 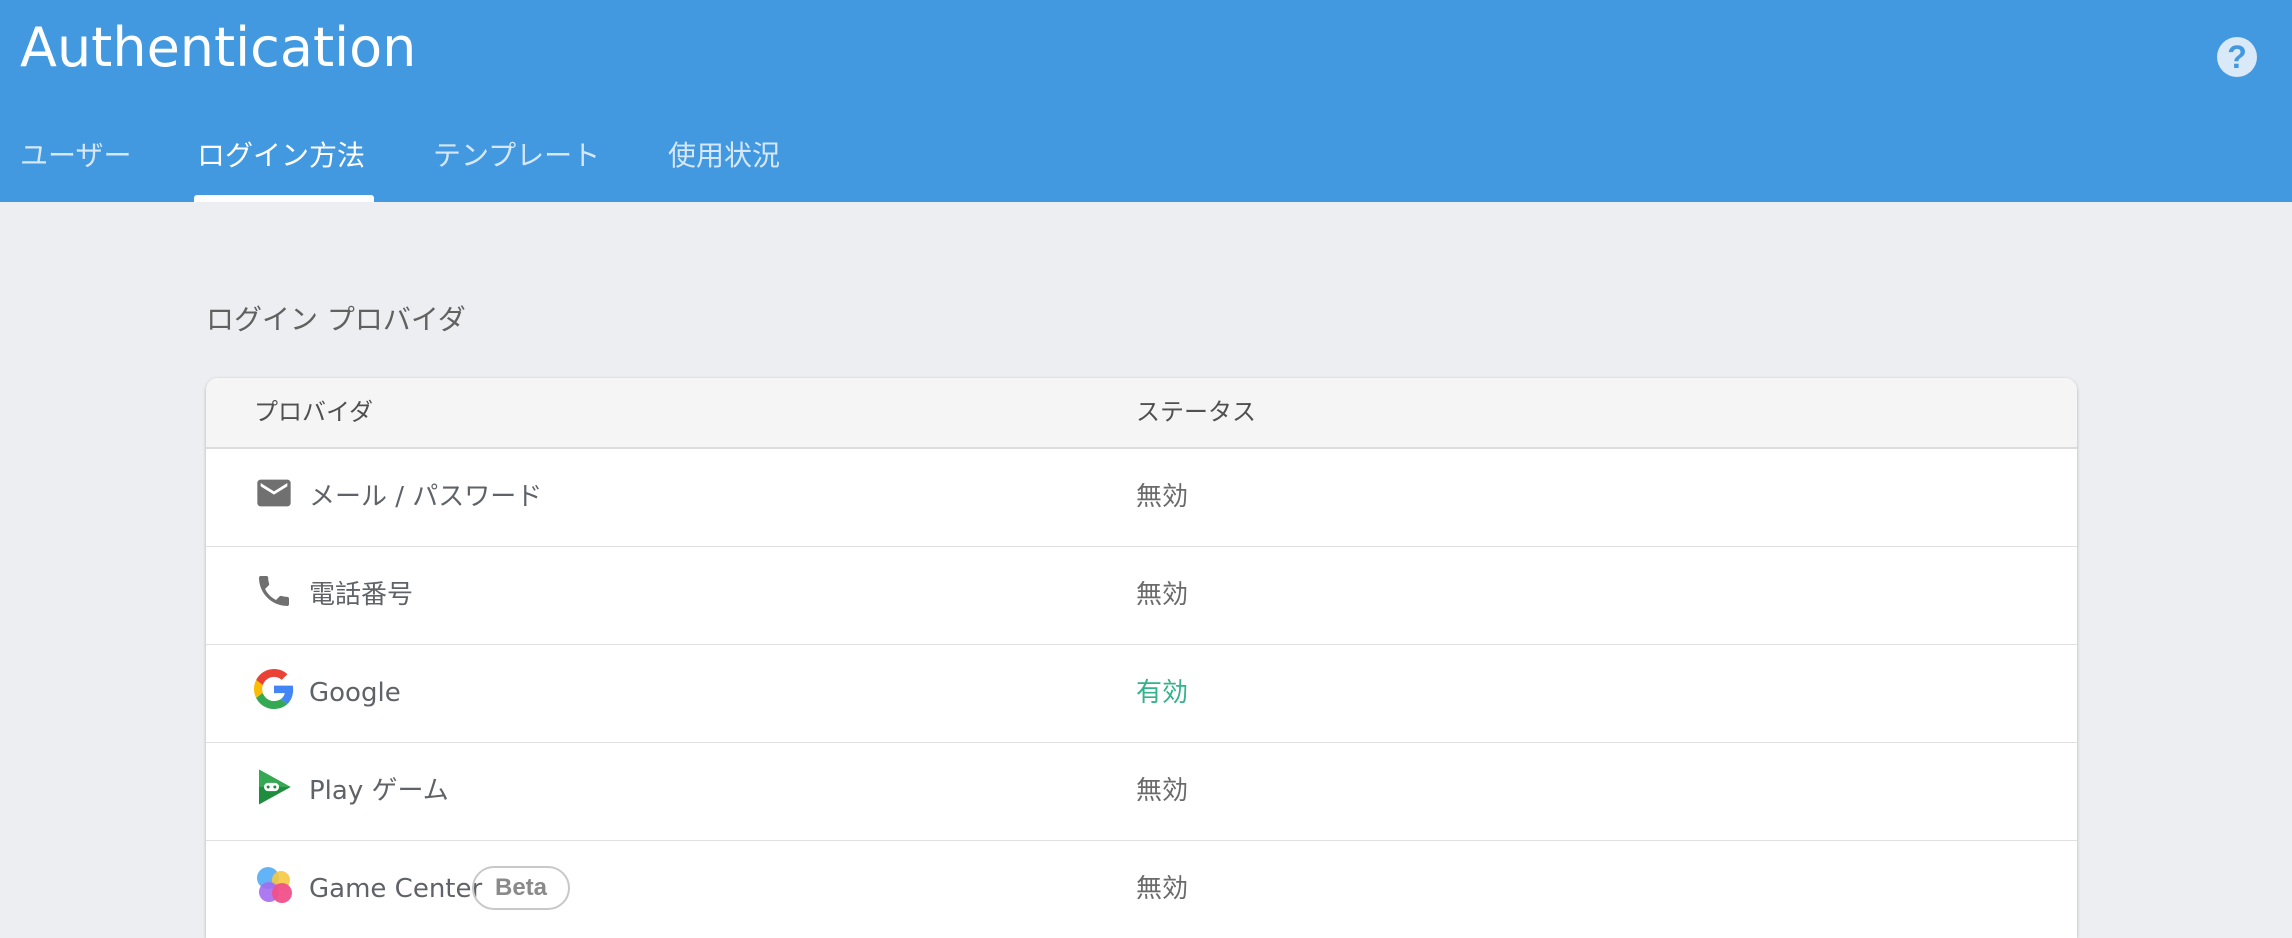 What do you see at coordinates (516, 156) in the screenshot?
I see `tab-templates: テンプレート` at bounding box center [516, 156].